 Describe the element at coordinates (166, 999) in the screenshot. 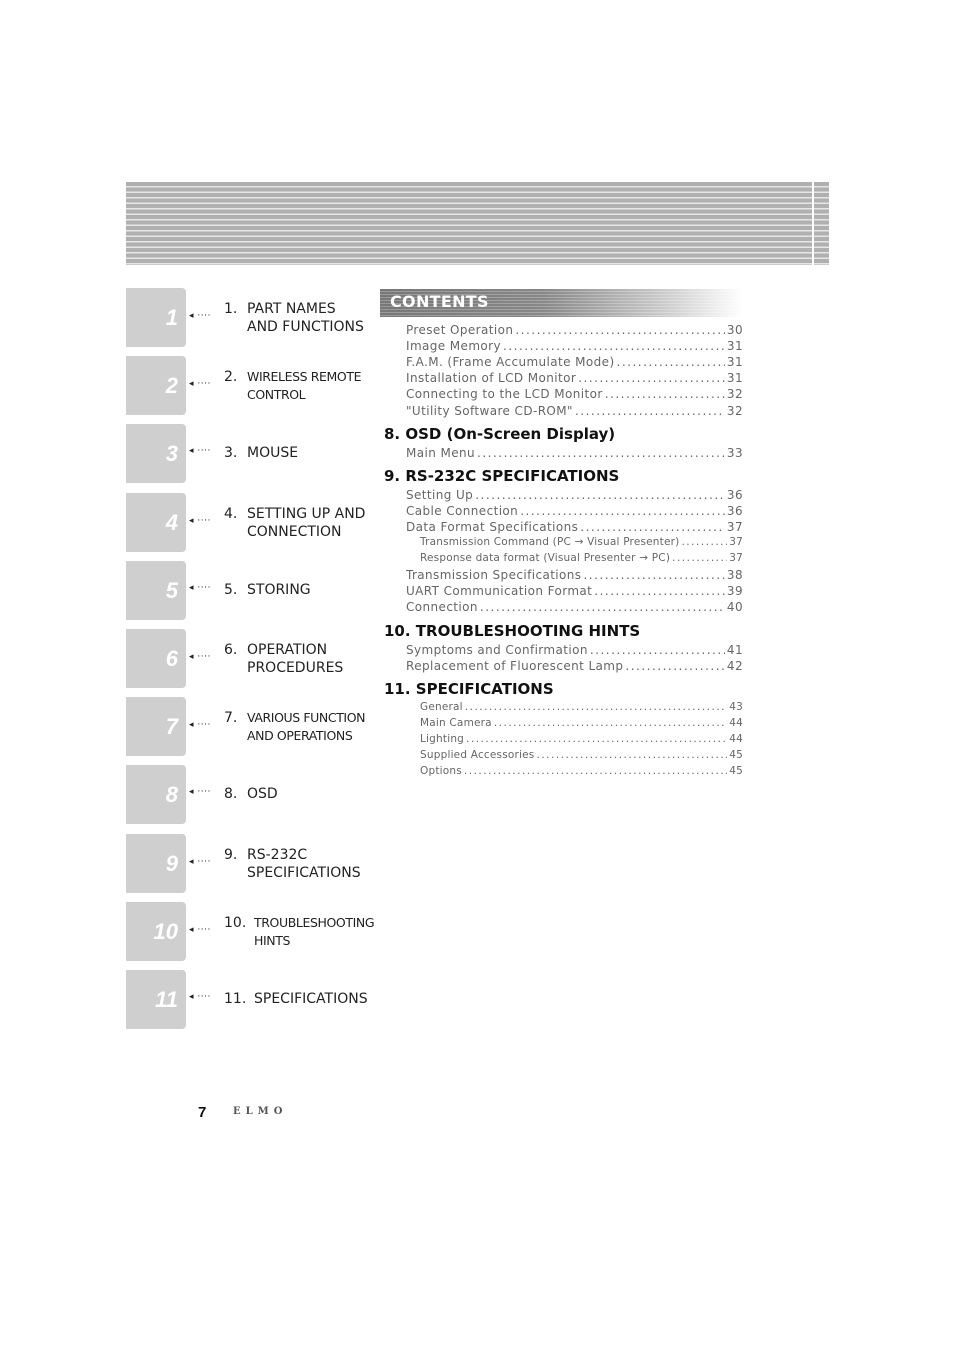

I see `chapter-tab-number: 11` at that location.